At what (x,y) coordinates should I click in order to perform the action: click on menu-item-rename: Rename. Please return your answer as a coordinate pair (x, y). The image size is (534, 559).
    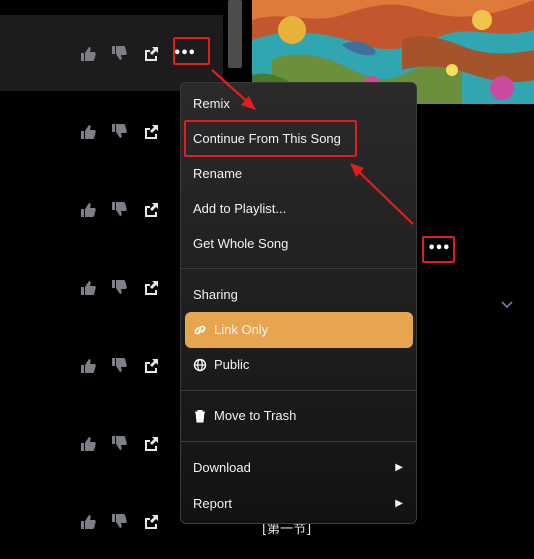
    Looking at the image, I should click on (298, 174).